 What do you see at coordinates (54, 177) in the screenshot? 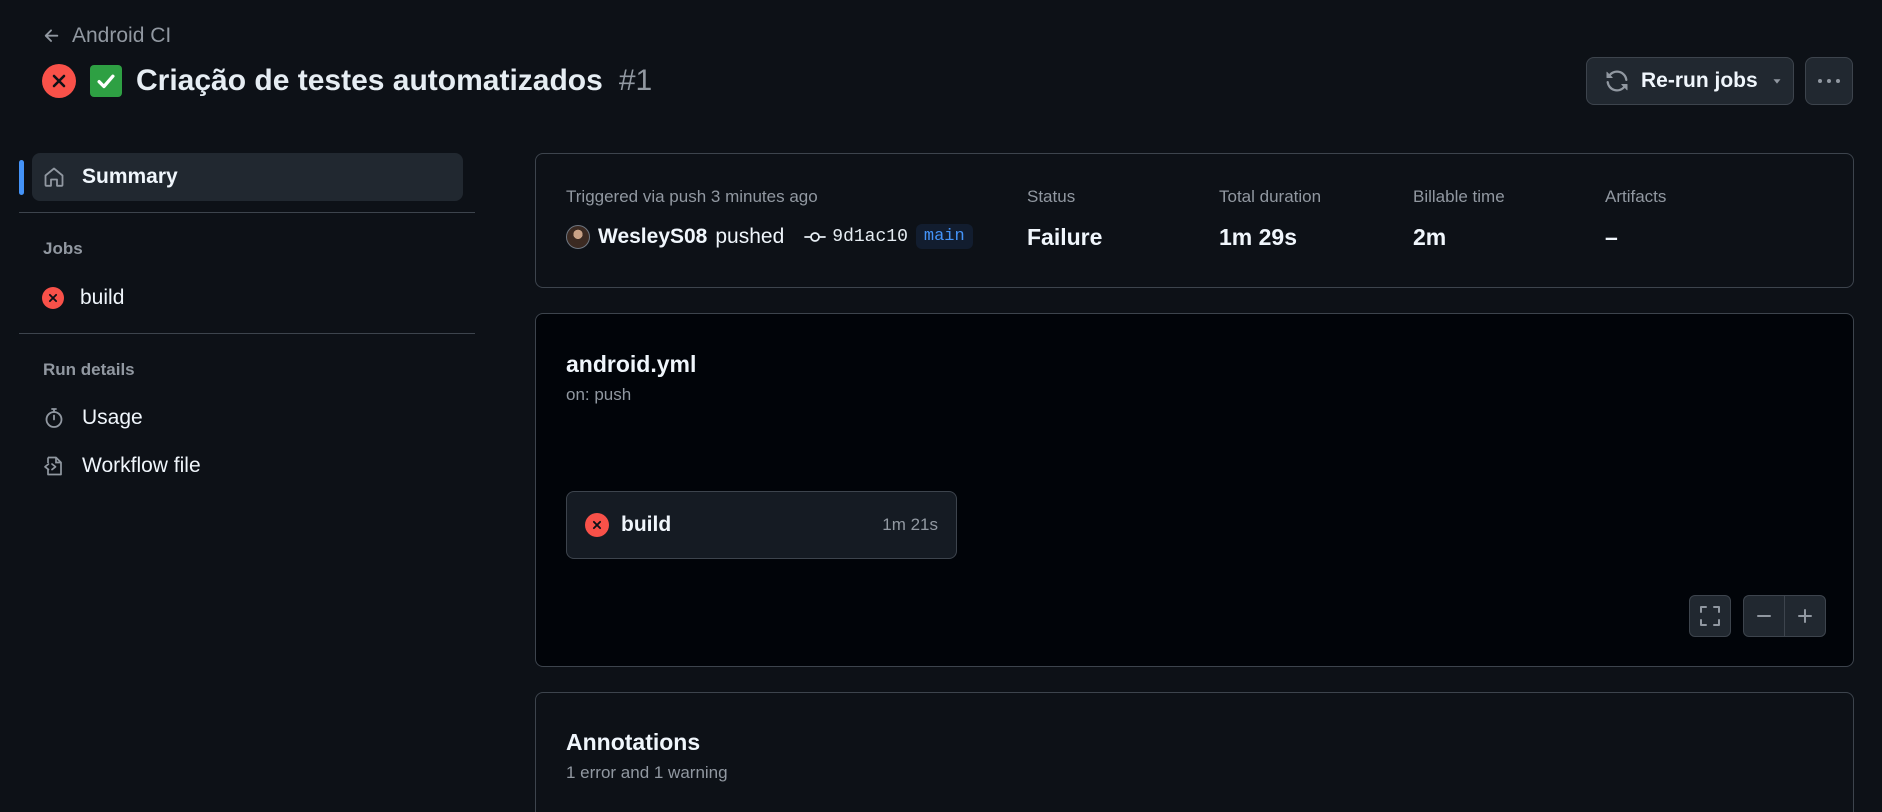
I see `home-icon` at bounding box center [54, 177].